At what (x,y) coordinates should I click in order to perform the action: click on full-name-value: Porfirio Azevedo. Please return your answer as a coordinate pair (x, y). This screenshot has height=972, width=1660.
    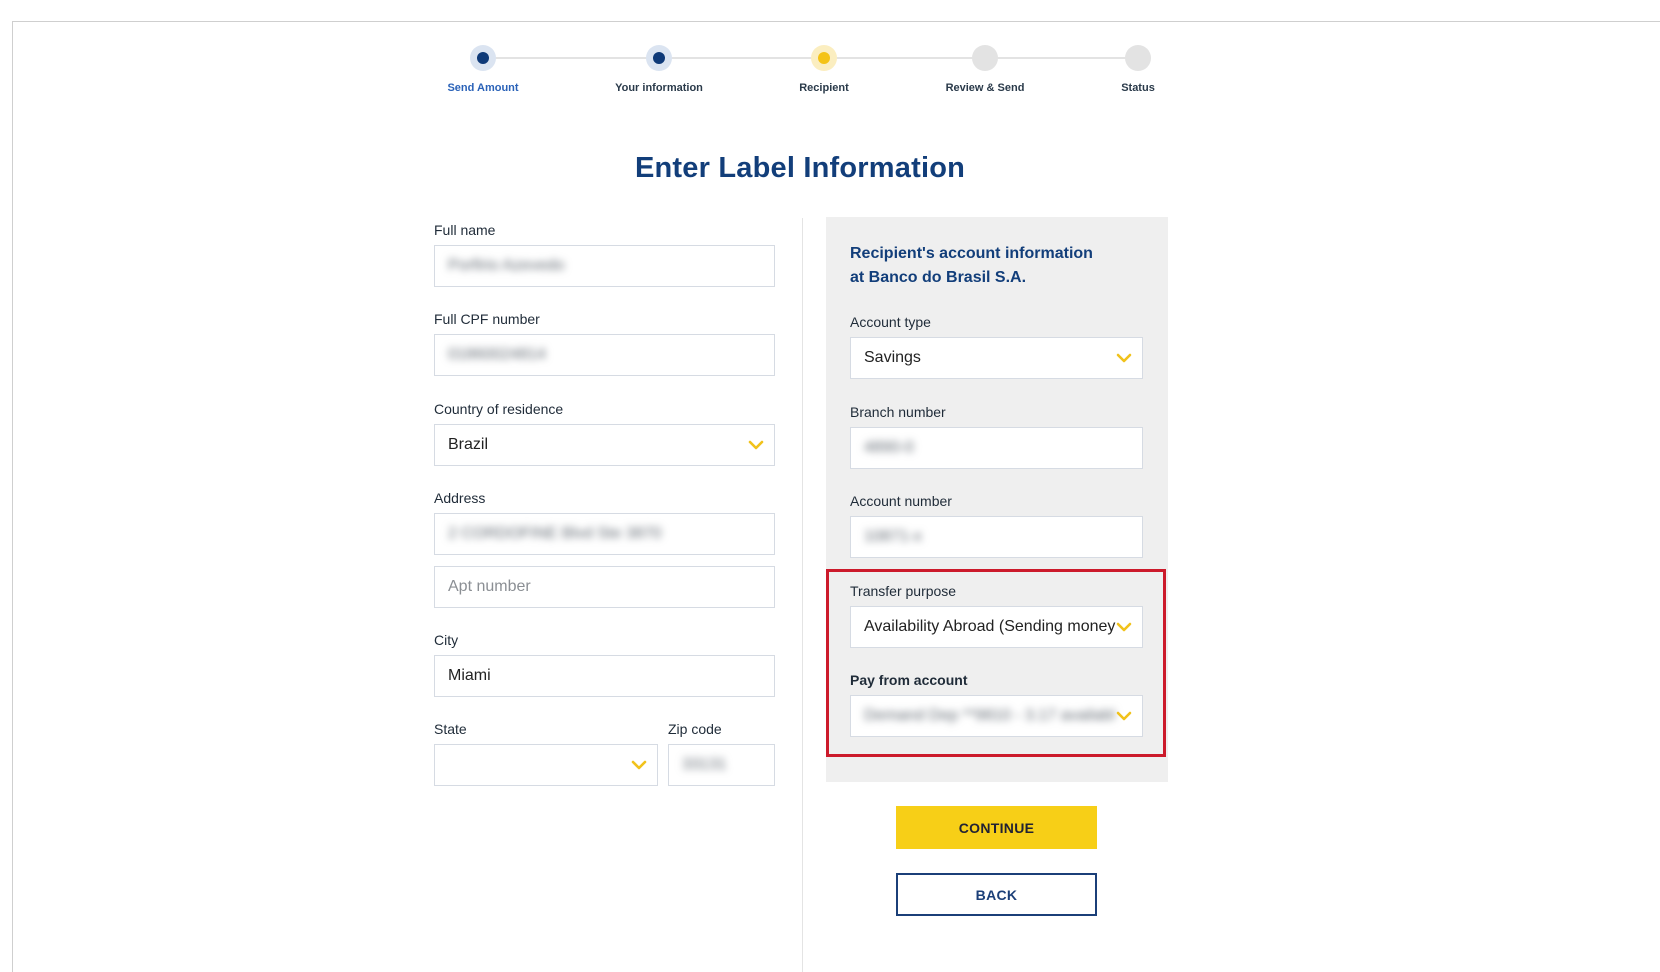
    Looking at the image, I should click on (506, 265).